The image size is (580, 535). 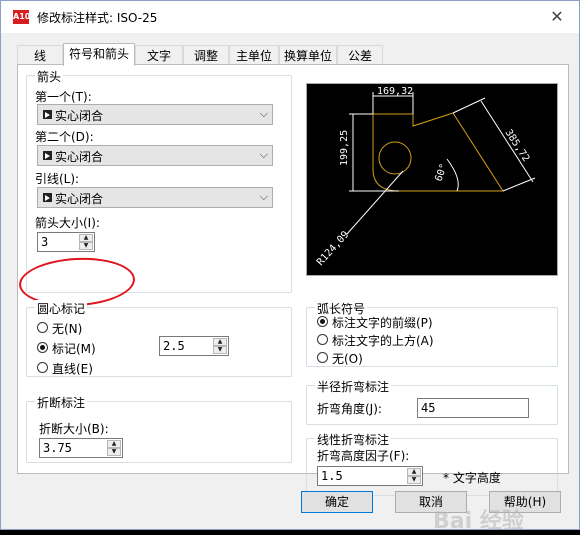 What do you see at coordinates (383, 341) in the screenshot?
I see `arc-above-label: 标注文字的上方(A)` at bounding box center [383, 341].